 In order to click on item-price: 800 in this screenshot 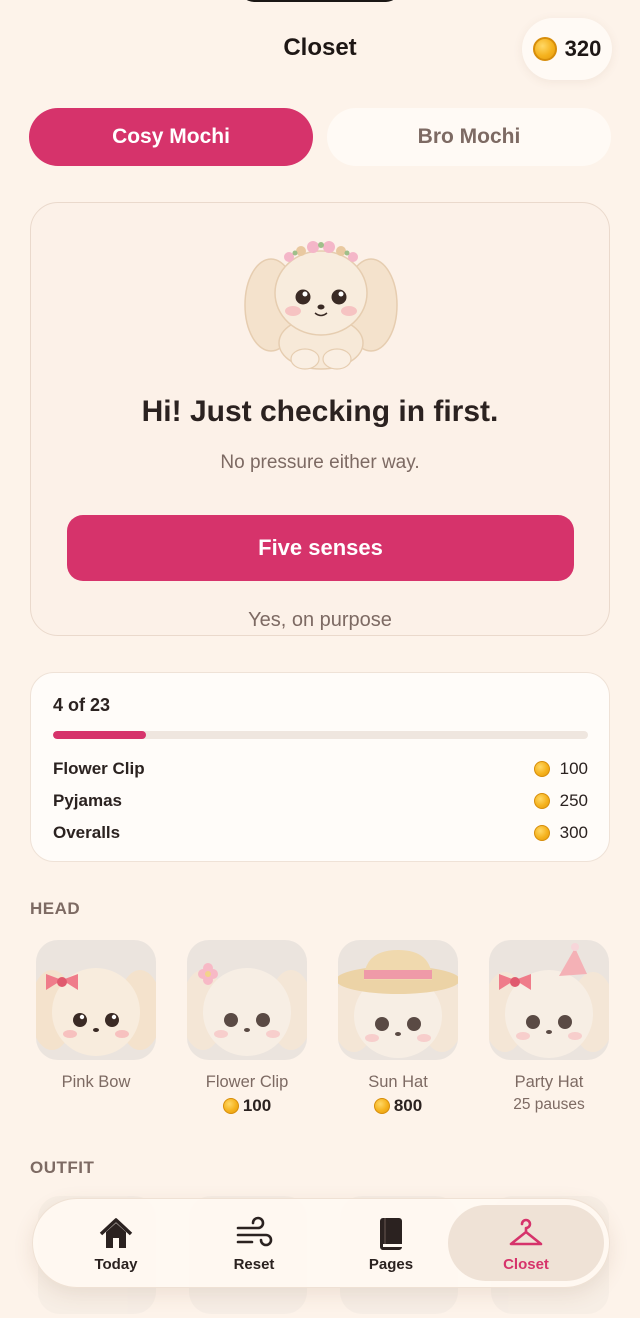, I will do `click(398, 1106)`.